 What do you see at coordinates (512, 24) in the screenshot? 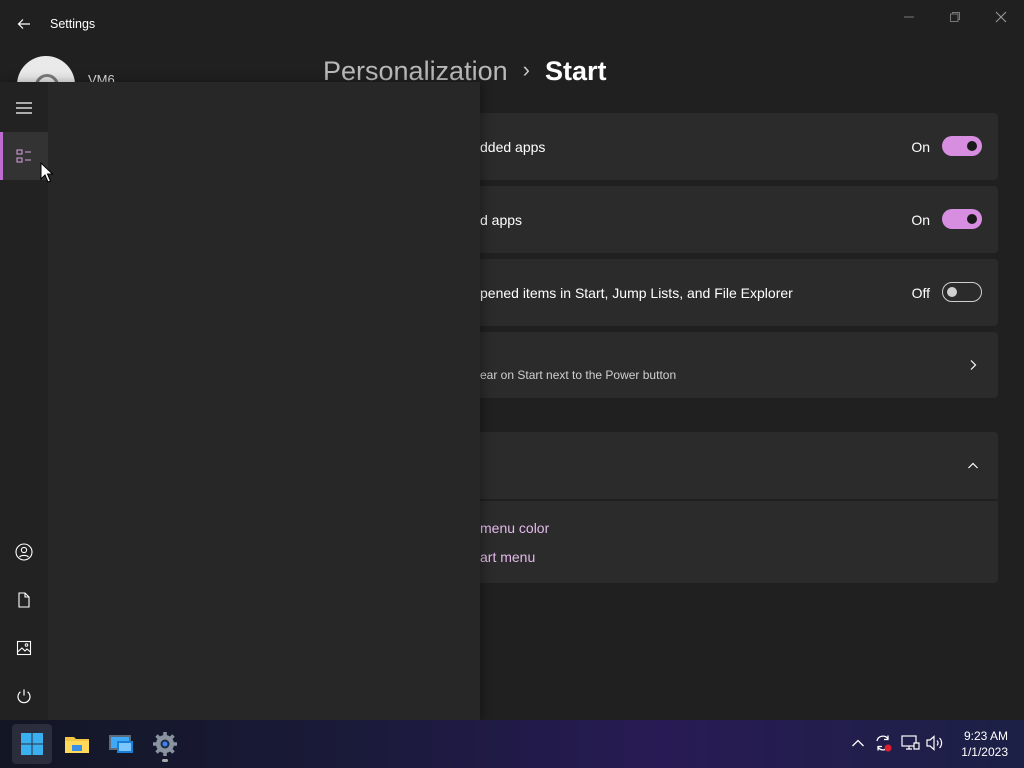
I see `title-bar: Settings` at bounding box center [512, 24].